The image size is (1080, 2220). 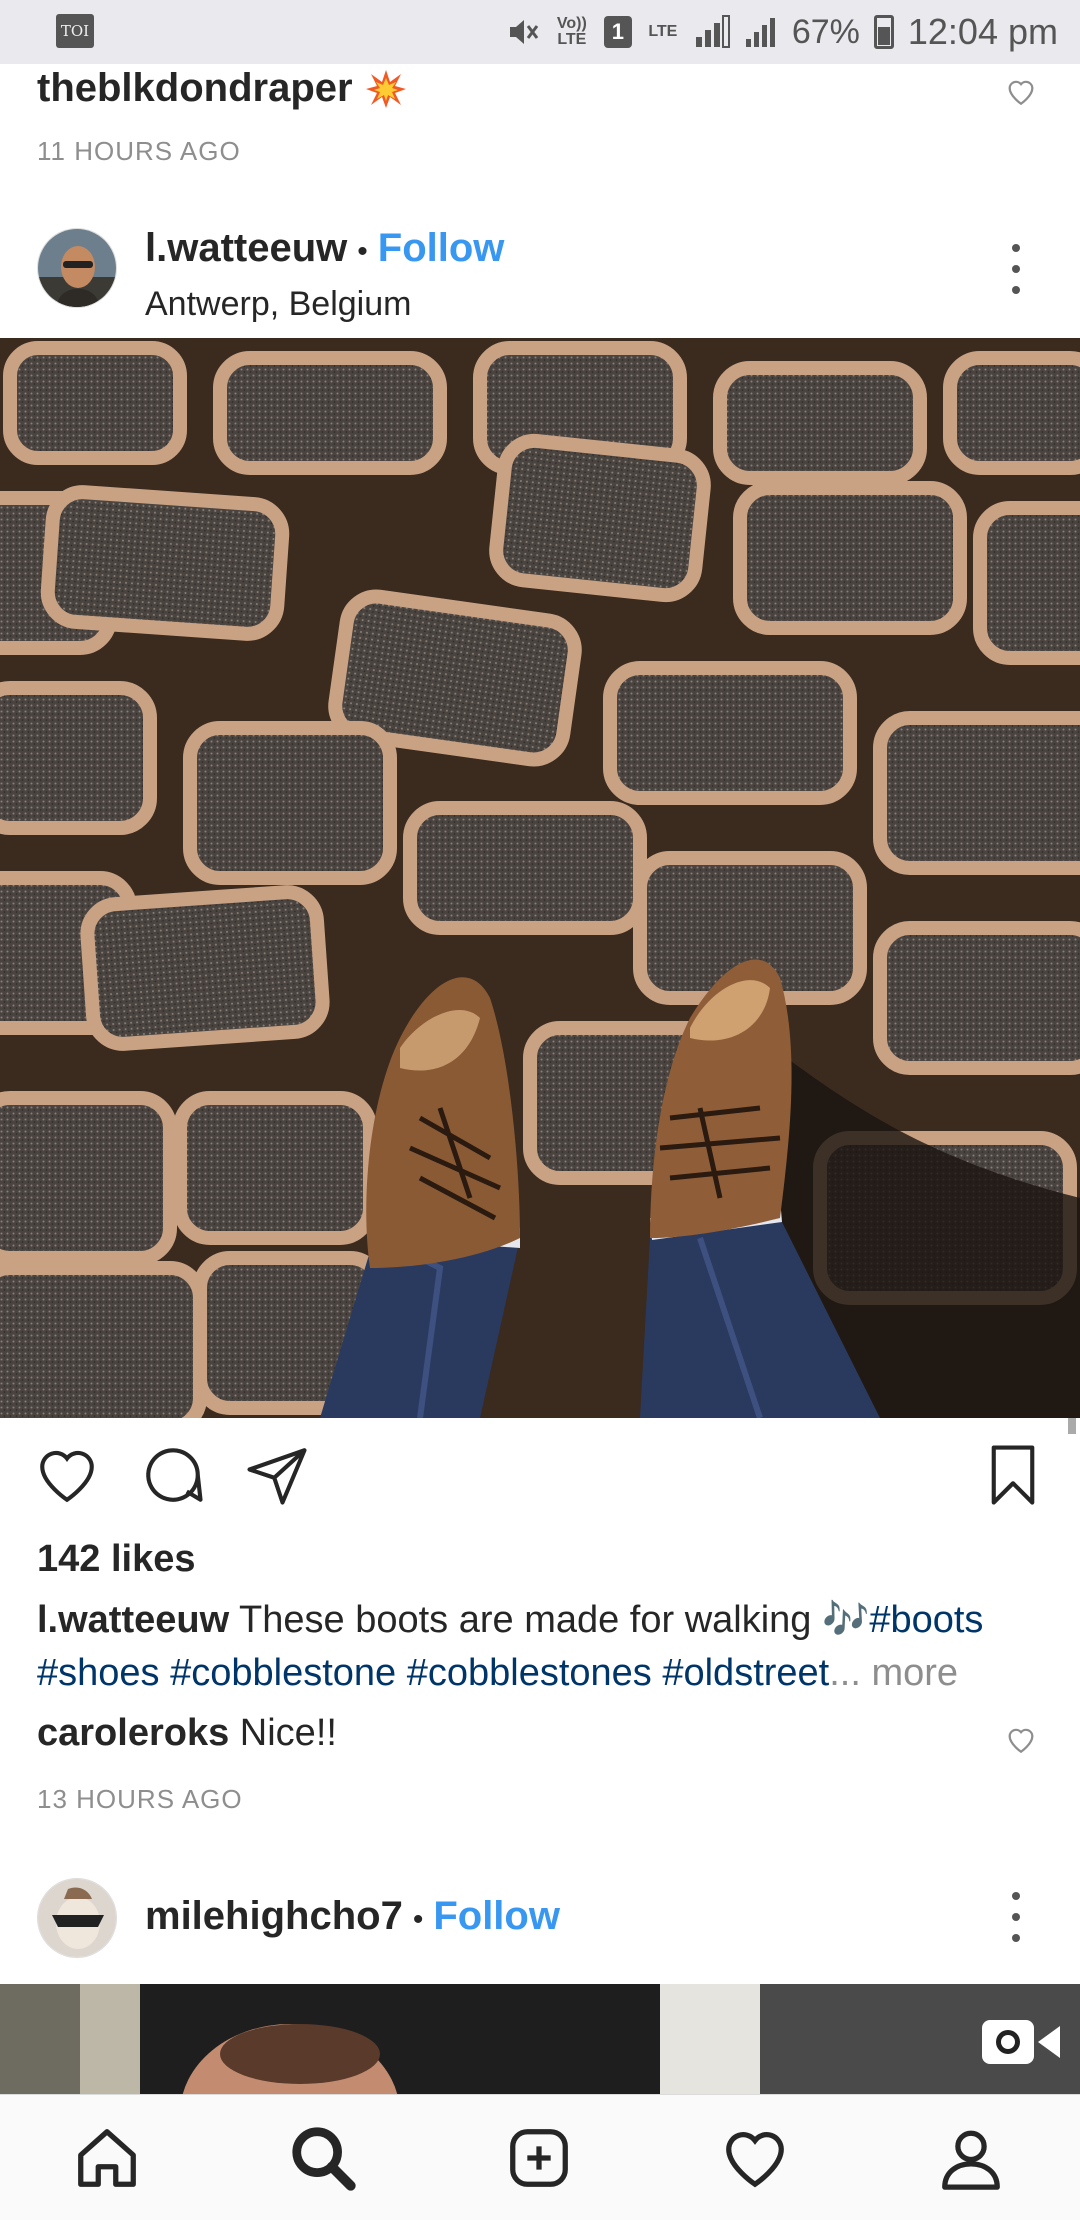 What do you see at coordinates (67, 1475) in the screenshot?
I see `like-heart-icon` at bounding box center [67, 1475].